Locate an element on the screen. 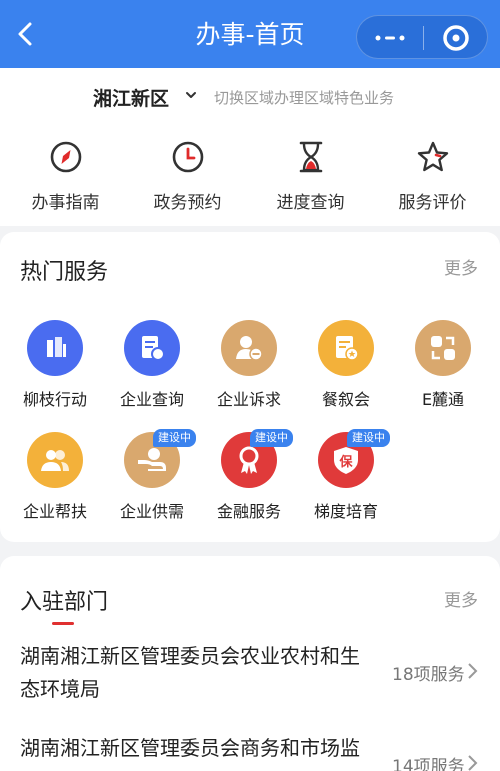  quick-action-label: 办事指南 is located at coordinates (65, 203).